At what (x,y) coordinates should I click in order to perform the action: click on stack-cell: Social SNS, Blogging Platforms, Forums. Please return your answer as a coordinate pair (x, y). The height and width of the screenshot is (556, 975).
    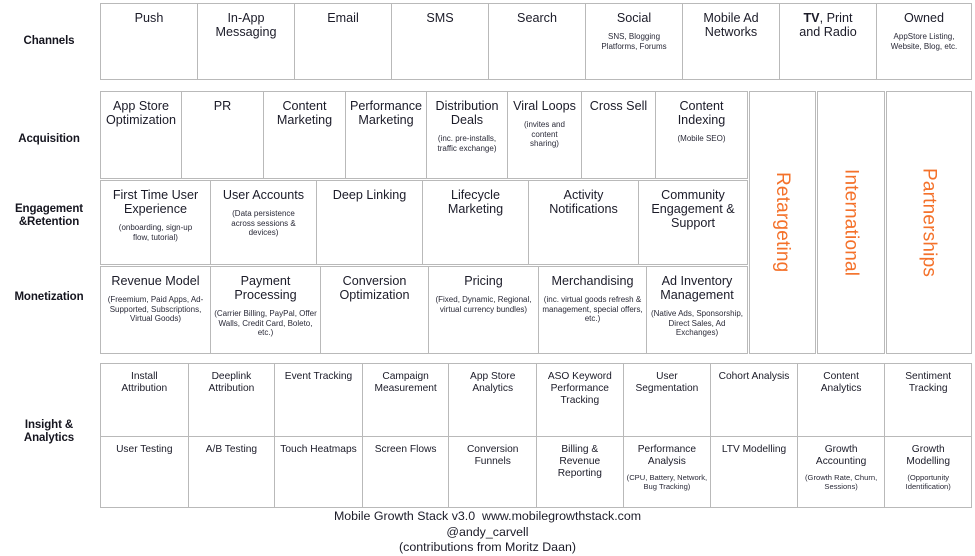
    Looking at the image, I should click on (634, 41).